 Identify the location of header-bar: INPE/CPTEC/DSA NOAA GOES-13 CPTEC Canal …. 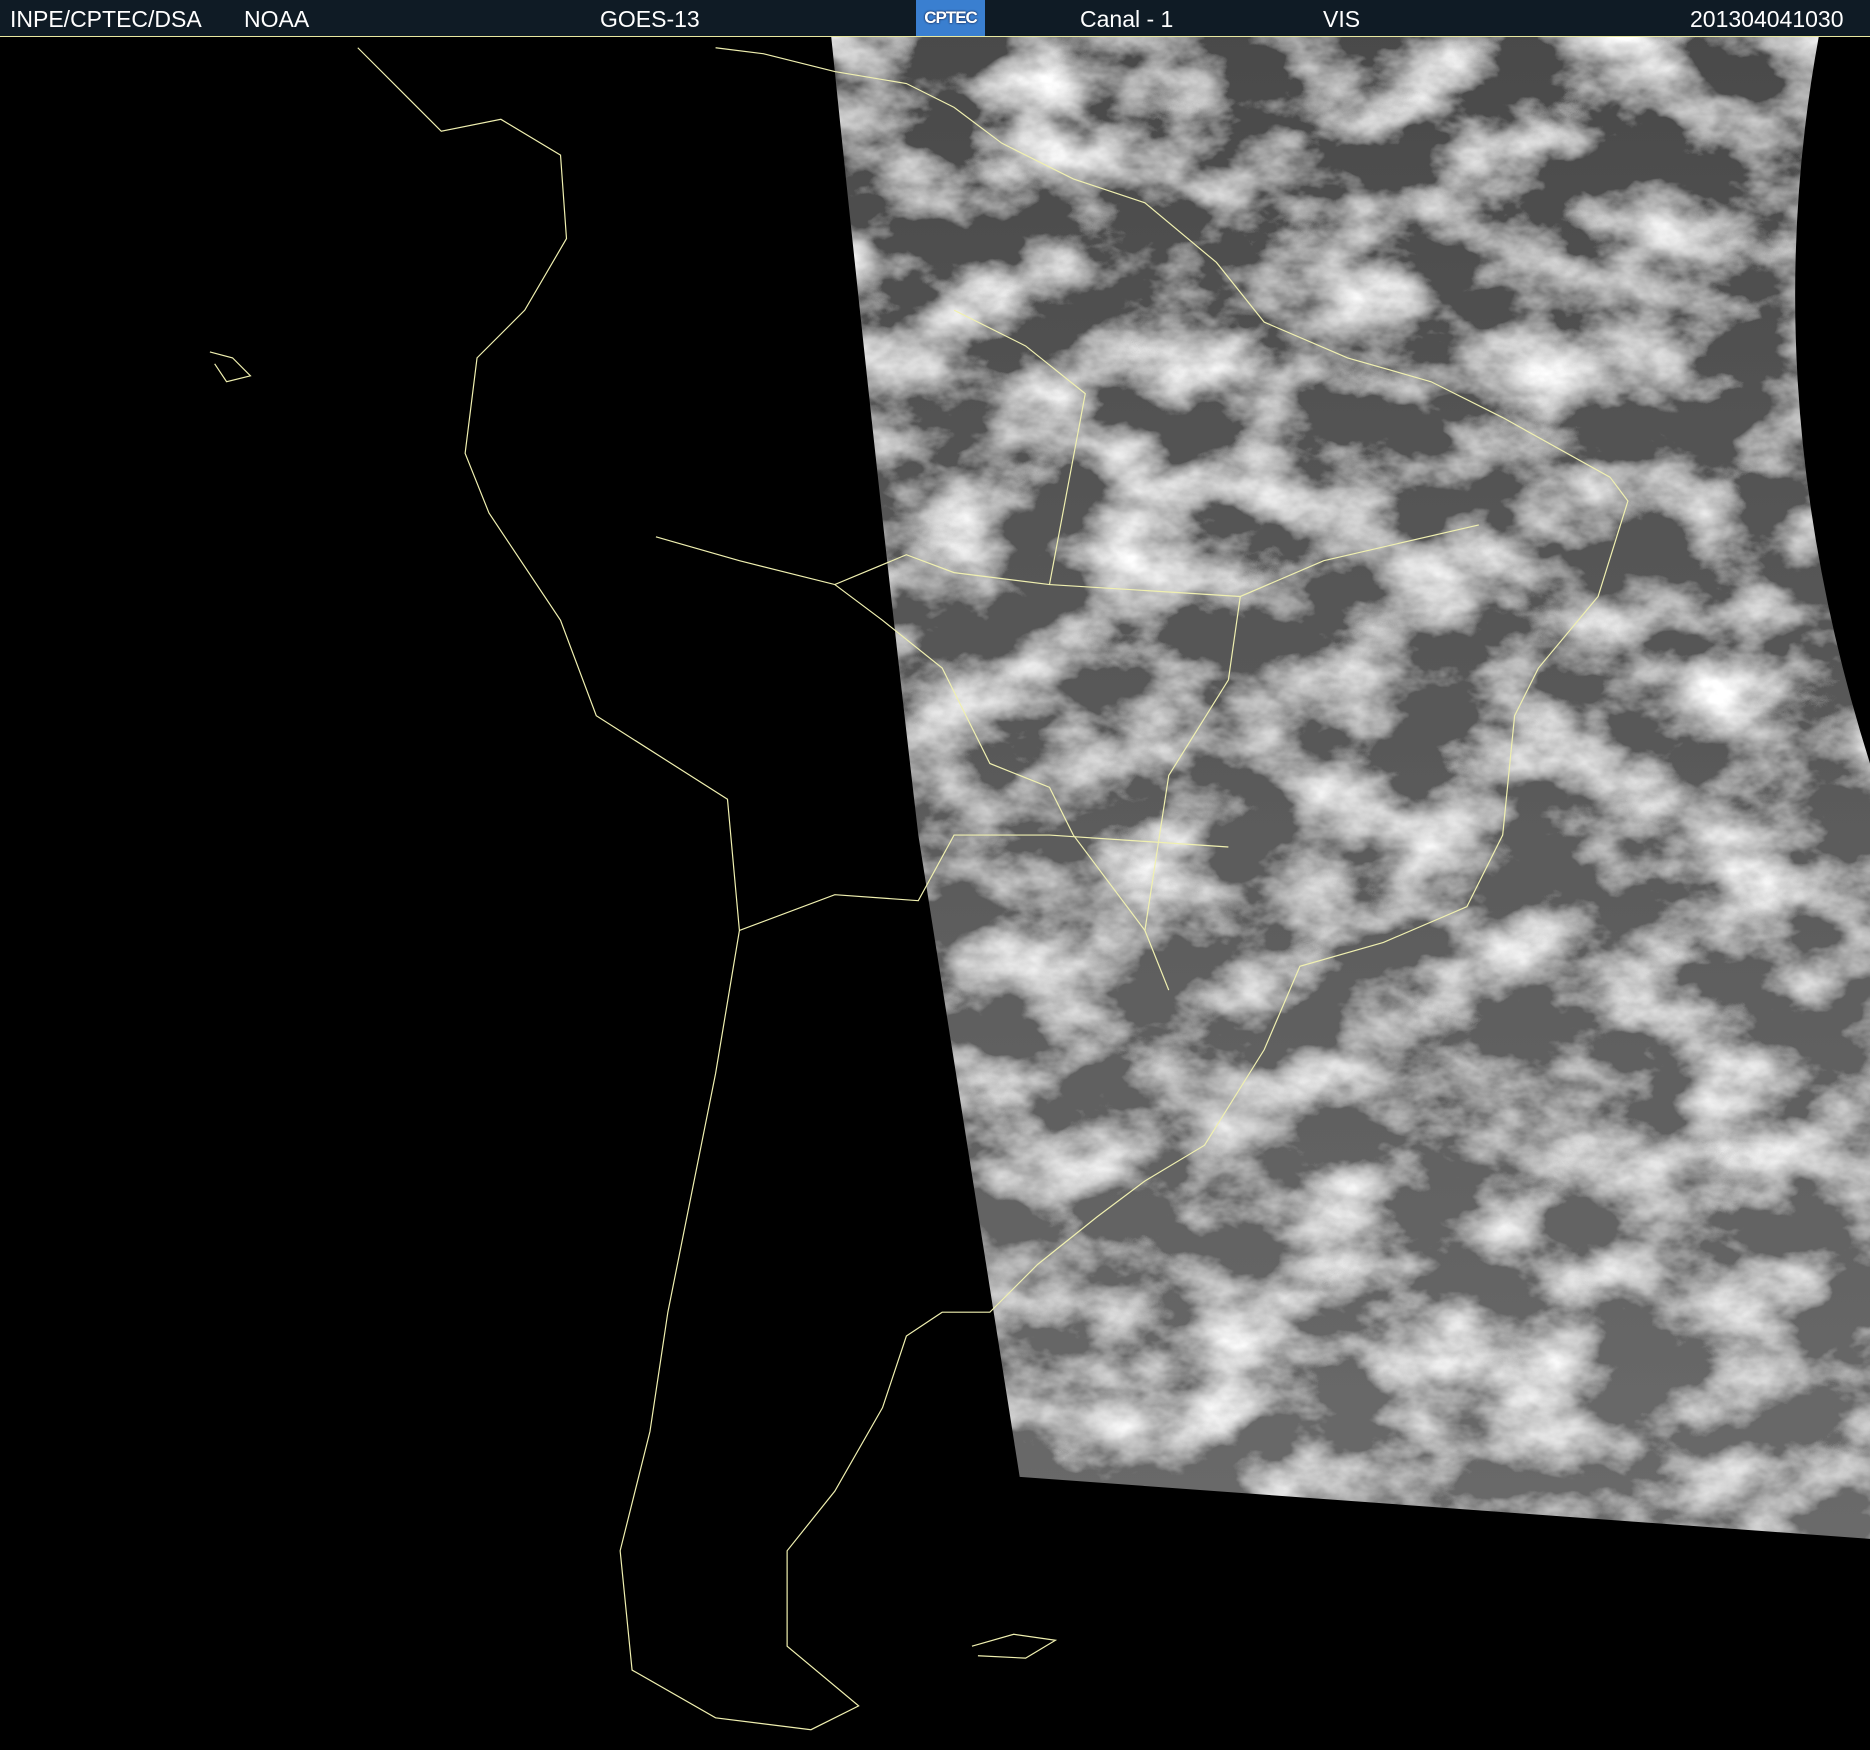
(935, 18).